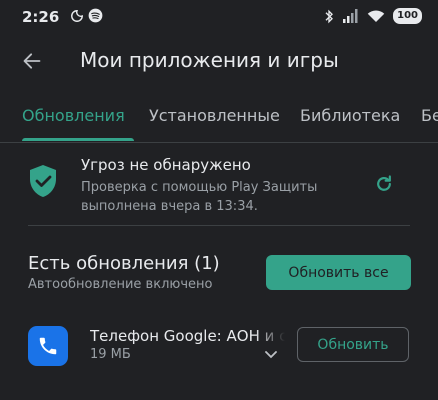  I want to click on refresh-icon, so click(384, 183).